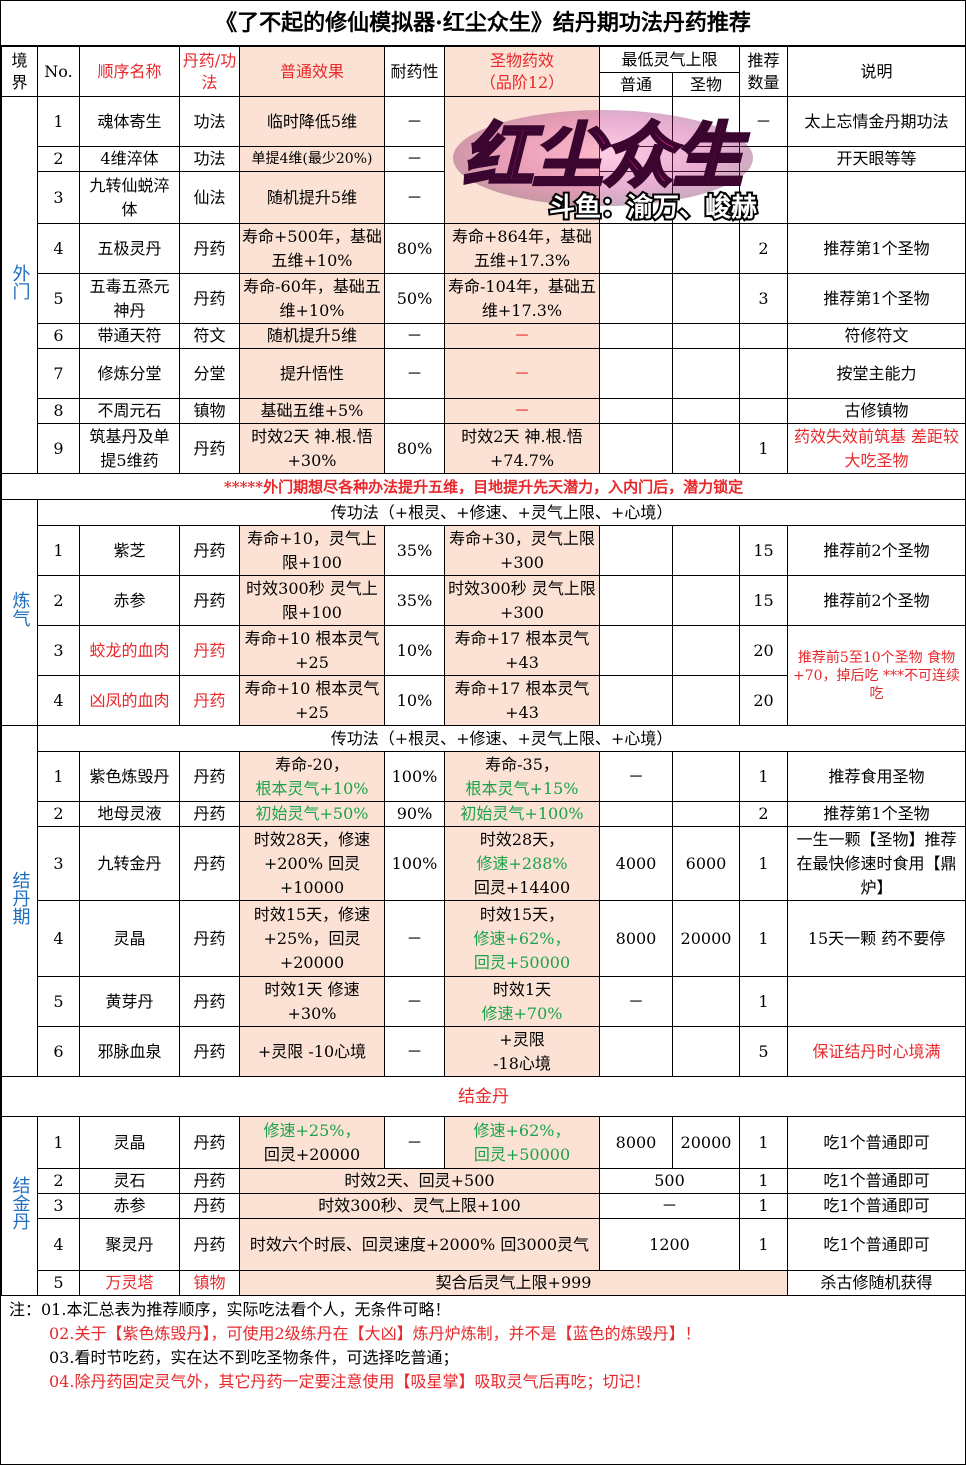 This screenshot has height=1465, width=966. Describe the element at coordinates (636, 84) in the screenshot. I see `header-normal: 普通` at that location.